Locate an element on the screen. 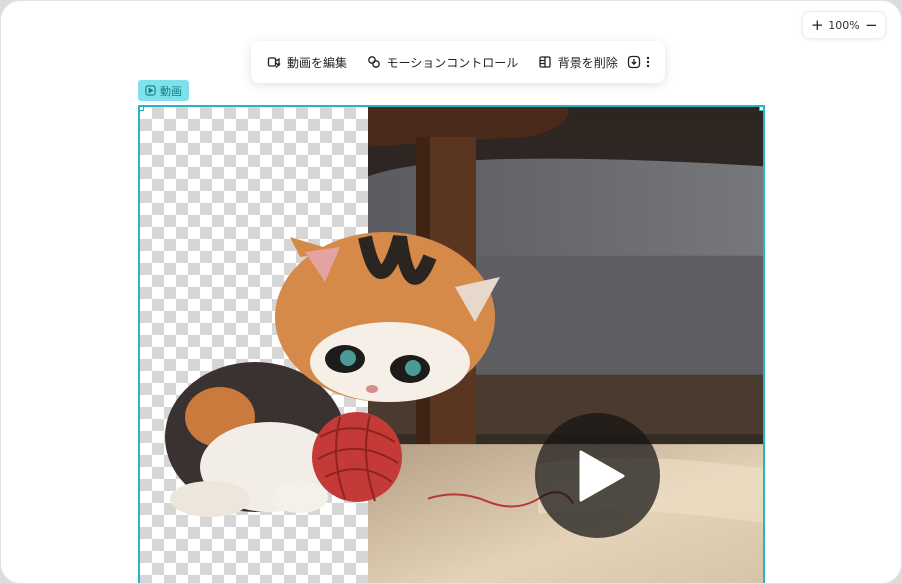 The height and width of the screenshot is (584, 902). zoom-level: 100% is located at coordinates (844, 25).